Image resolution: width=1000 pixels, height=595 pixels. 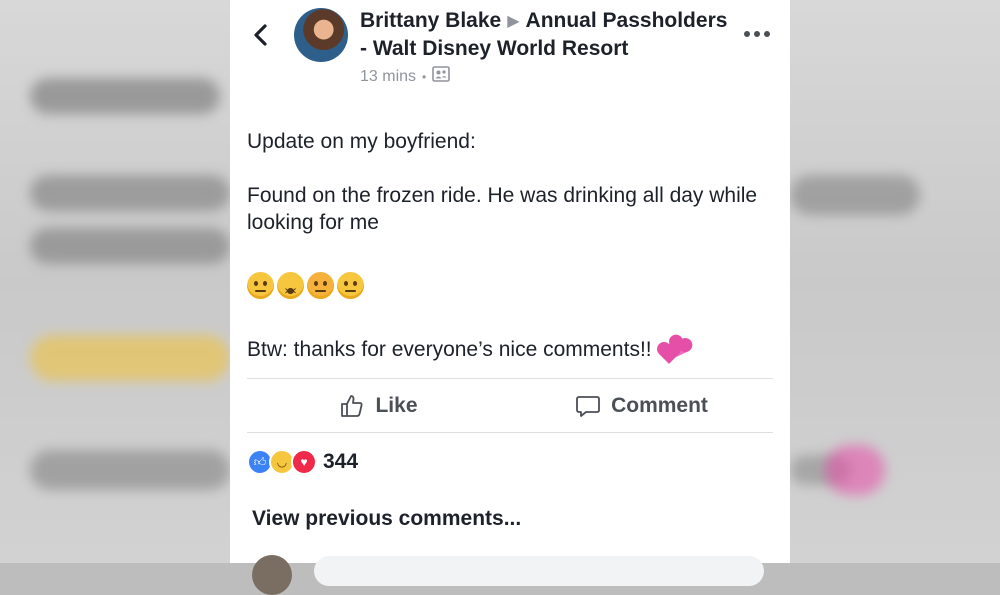 I want to click on emoji-row, so click(x=305, y=288).